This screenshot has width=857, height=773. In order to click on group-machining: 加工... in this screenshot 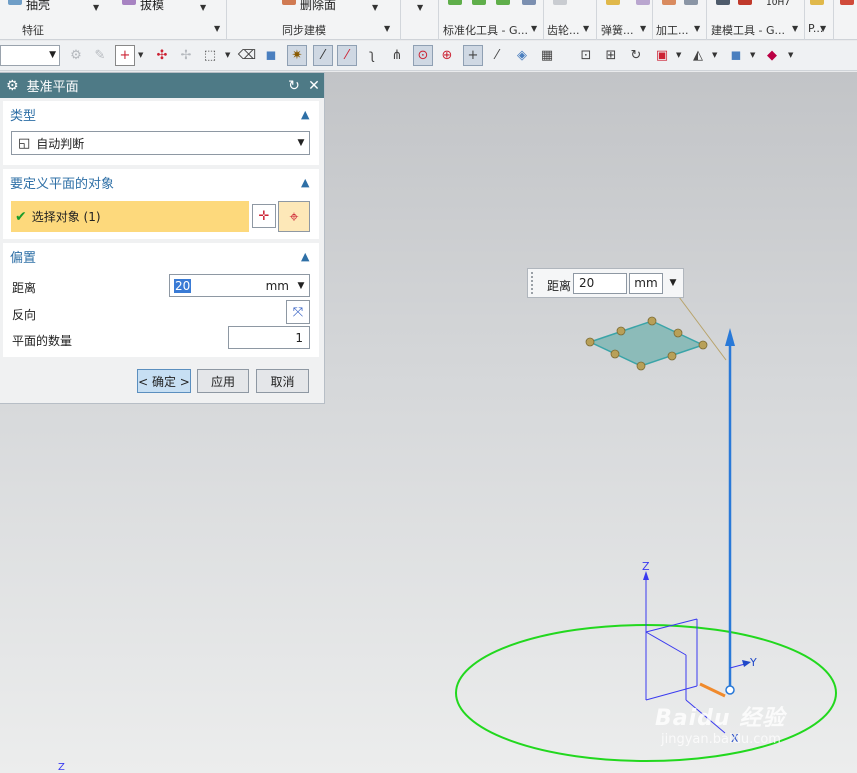, I will do `click(672, 30)`.